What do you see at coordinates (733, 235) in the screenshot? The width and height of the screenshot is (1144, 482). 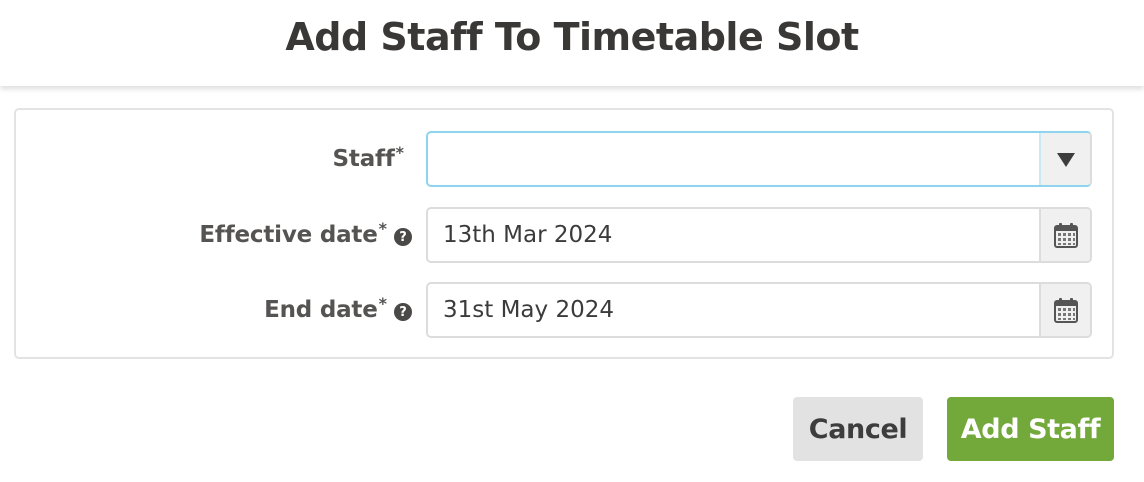 I see `effective-date-input` at bounding box center [733, 235].